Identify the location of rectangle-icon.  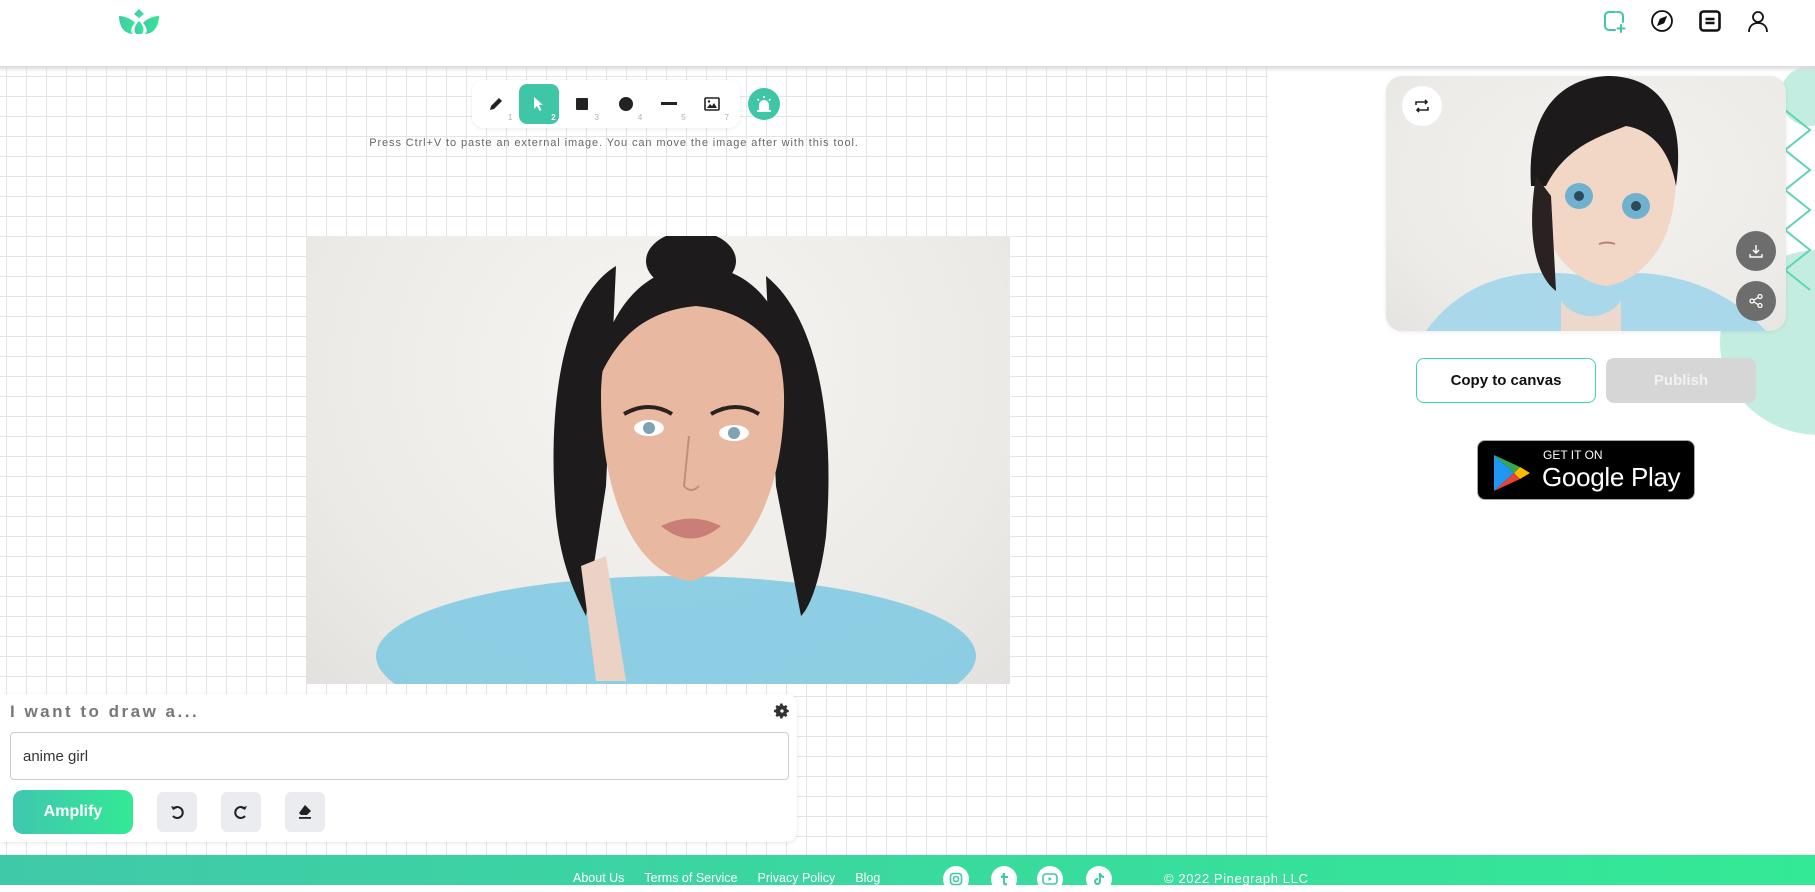
(582, 104).